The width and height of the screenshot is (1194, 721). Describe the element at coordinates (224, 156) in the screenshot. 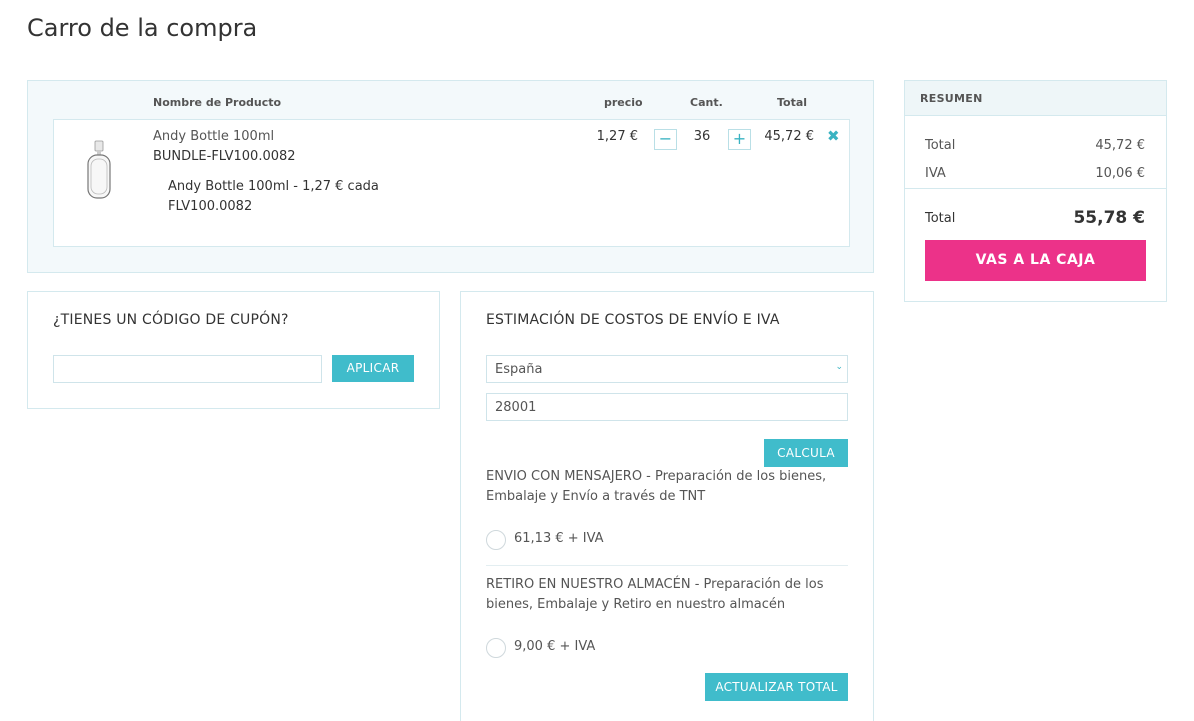

I see `product-sku: BUNDLE-FLV100.0082` at that location.